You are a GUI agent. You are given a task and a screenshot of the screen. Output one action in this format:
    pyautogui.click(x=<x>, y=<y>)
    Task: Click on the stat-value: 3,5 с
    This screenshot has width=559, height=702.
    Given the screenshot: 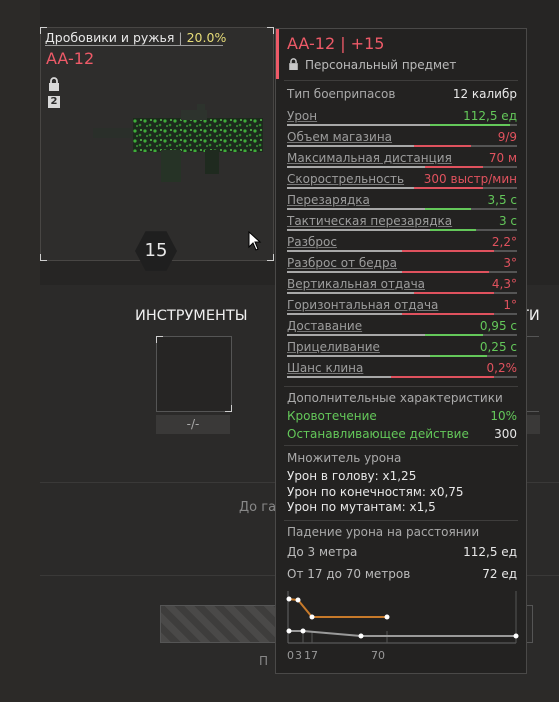 What is the action you would take?
    pyautogui.click(x=502, y=200)
    